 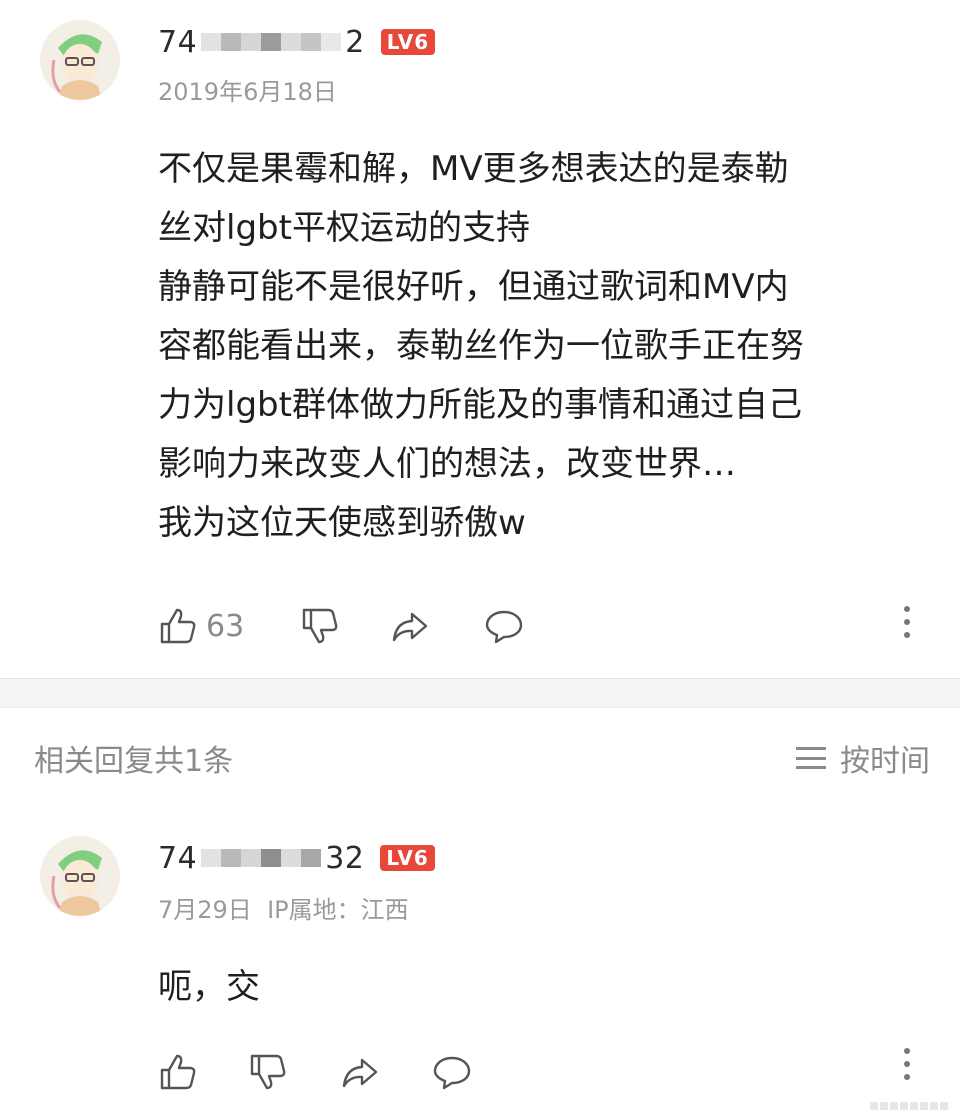 I want to click on comment-line: 力为lgbt群体做力所能及的事情和通过自己, so click(x=480, y=405).